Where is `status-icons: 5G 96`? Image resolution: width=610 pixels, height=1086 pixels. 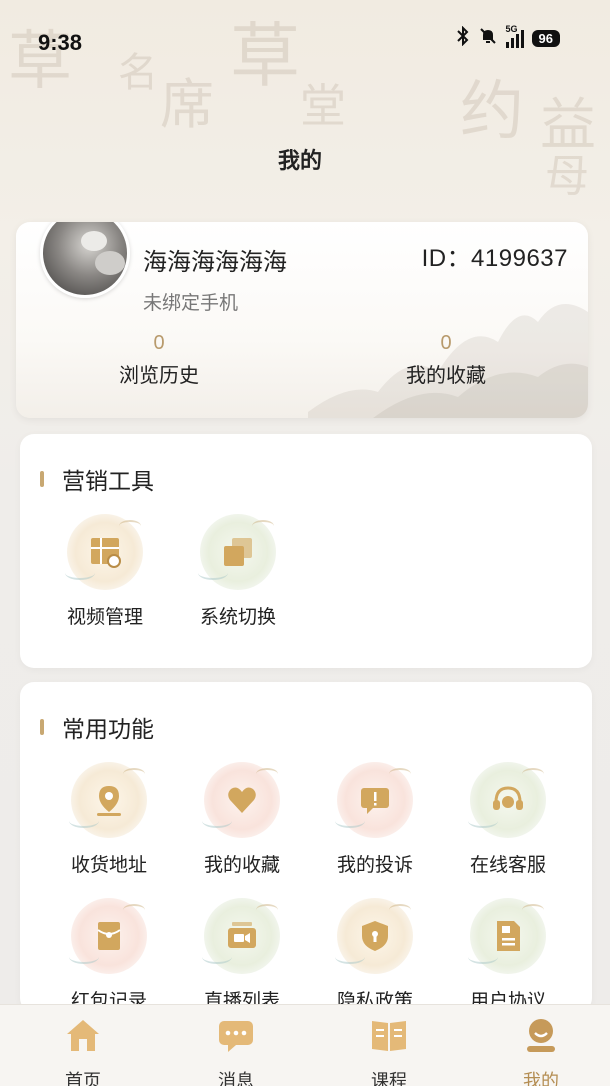
status-icons: 5G 96 is located at coordinates (508, 37).